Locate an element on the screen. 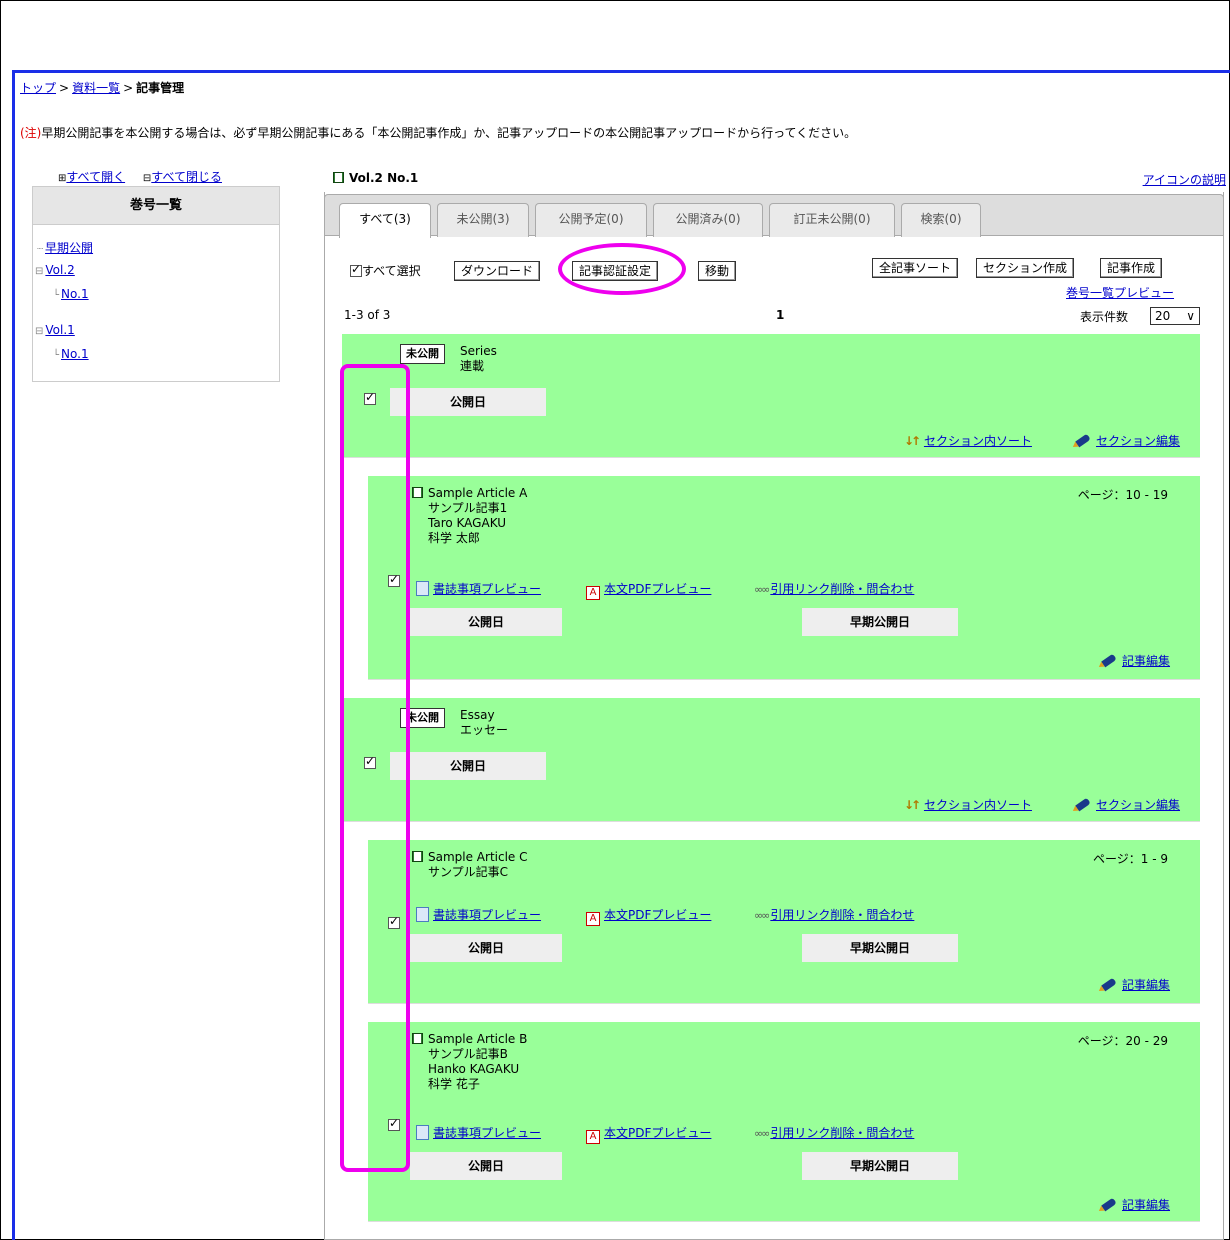  move-button: 移動 is located at coordinates (717, 271).